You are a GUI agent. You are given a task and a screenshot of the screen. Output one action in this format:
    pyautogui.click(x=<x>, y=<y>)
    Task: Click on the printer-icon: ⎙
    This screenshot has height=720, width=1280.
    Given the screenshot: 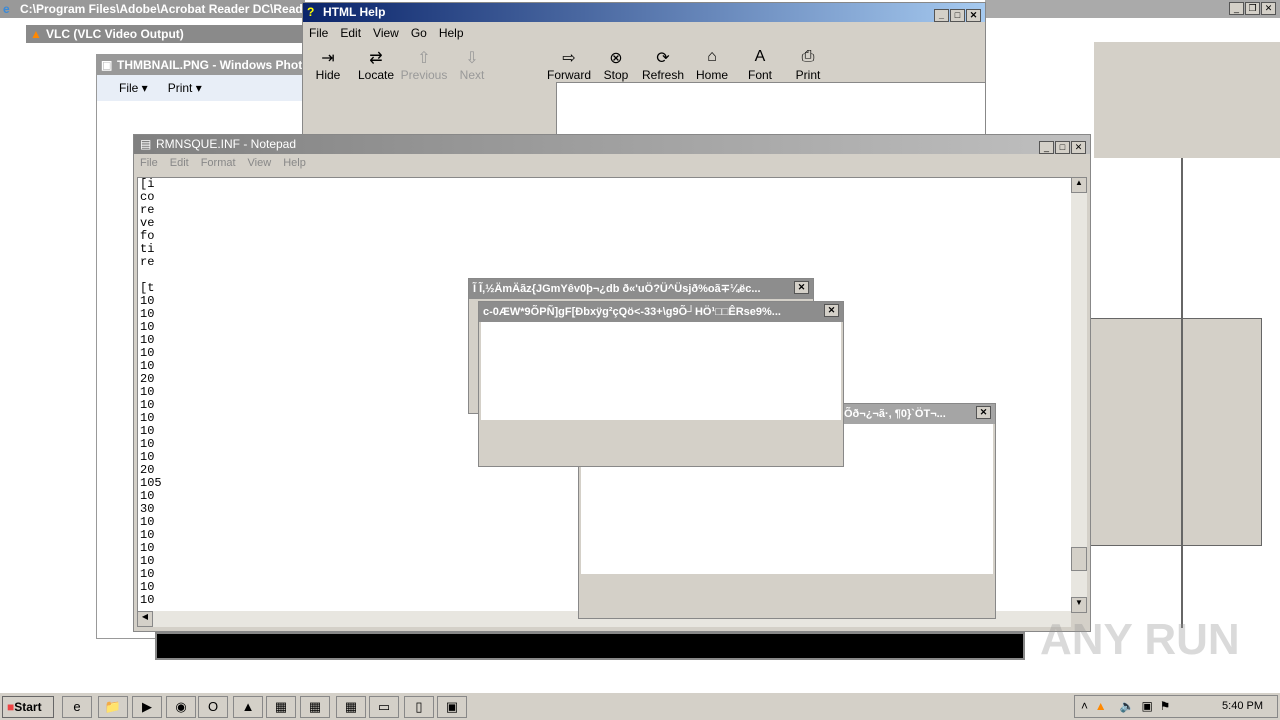 What is the action you would take?
    pyautogui.click(x=808, y=56)
    